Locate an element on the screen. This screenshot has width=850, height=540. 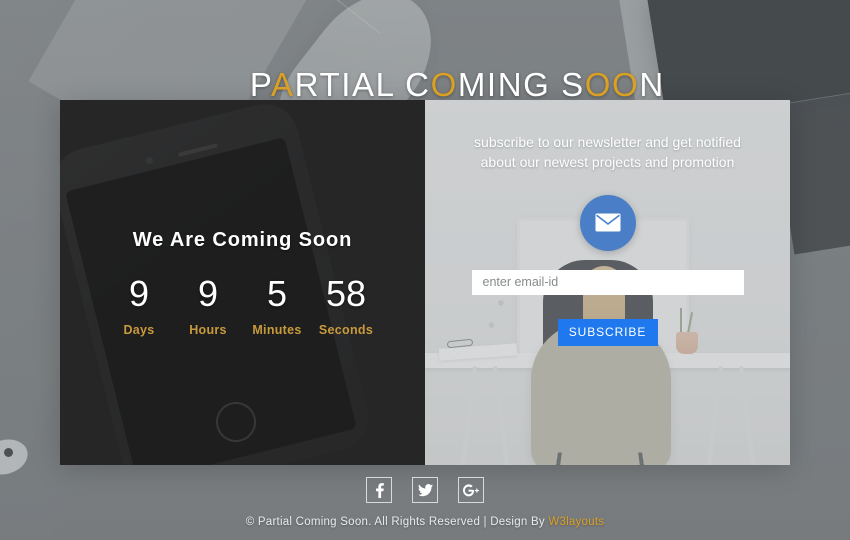
countdown-value: 58 is located at coordinates (346, 293).